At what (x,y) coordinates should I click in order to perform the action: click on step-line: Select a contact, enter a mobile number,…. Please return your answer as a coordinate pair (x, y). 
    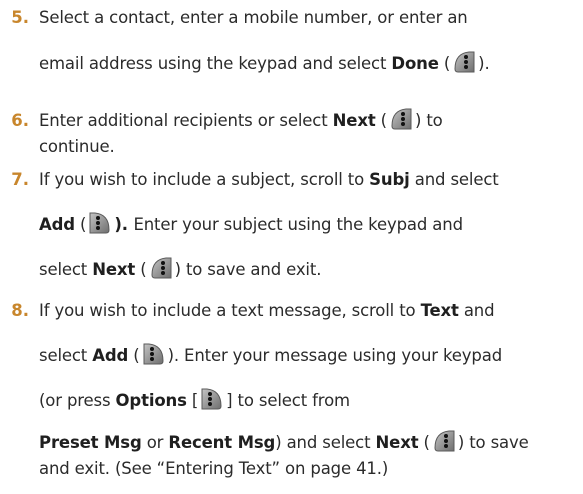
    Looking at the image, I should click on (253, 18).